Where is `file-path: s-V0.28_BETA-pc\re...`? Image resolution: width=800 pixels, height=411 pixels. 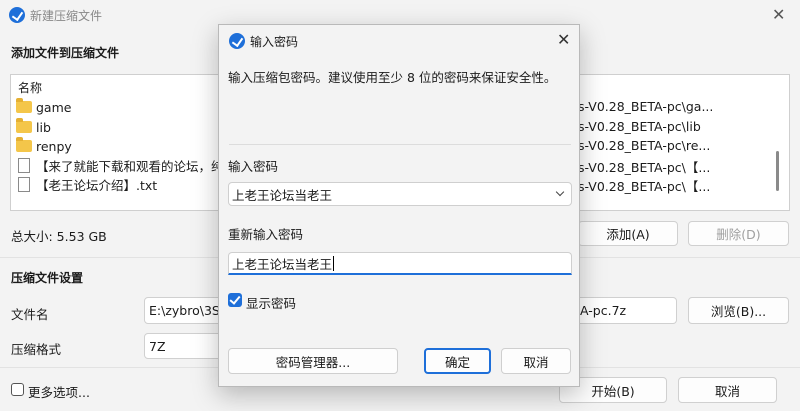 file-path: s-V0.28_BETA-pc\re... is located at coordinates (644, 145).